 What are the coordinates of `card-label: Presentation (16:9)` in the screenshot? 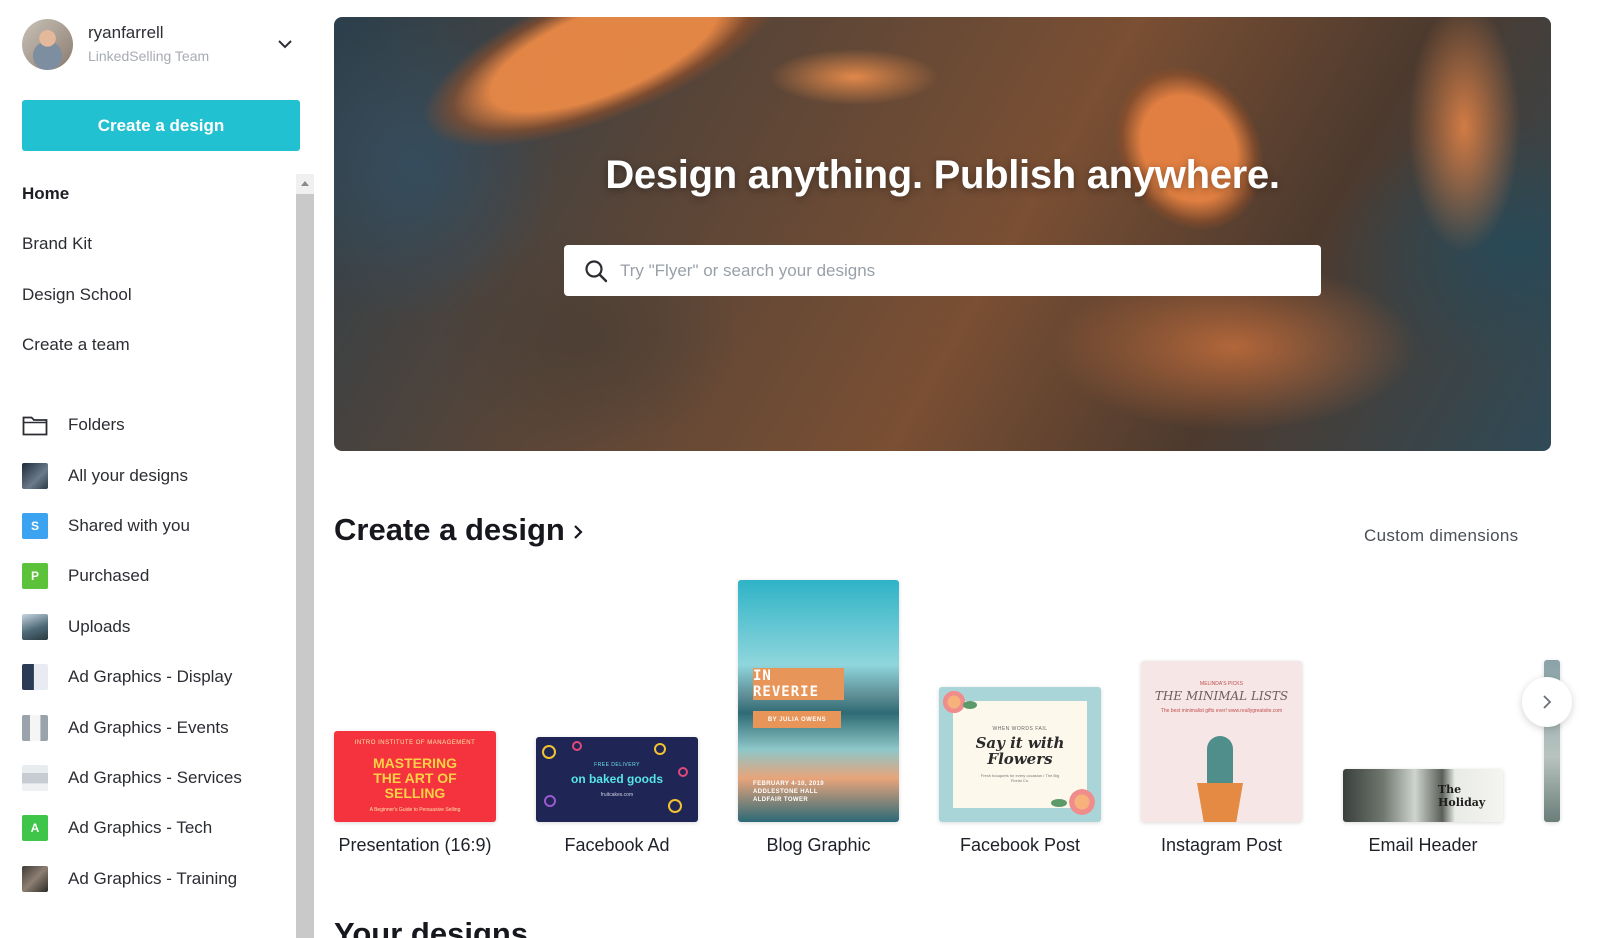 It's located at (415, 845).